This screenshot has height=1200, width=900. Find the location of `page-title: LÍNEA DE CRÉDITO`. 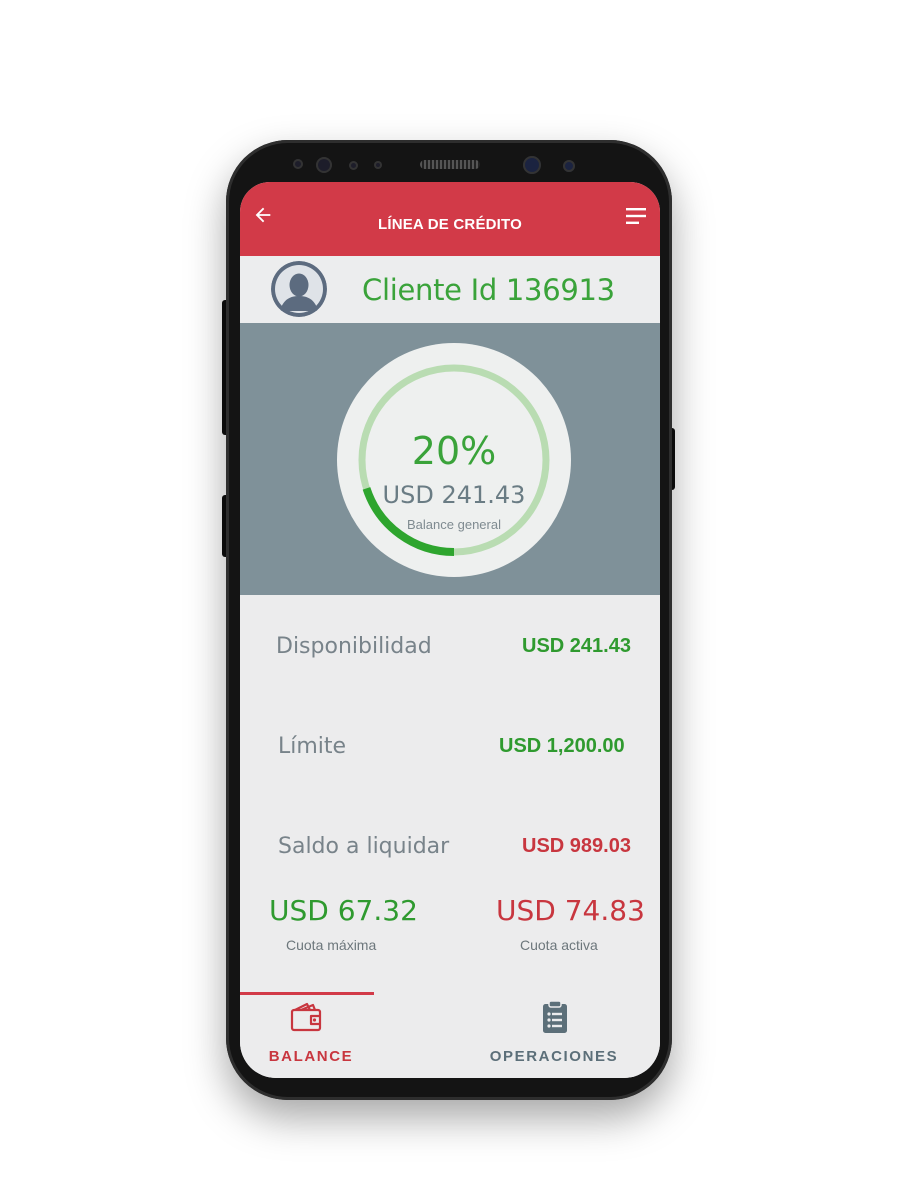

page-title: LÍNEA DE CRÉDITO is located at coordinates (450, 224).